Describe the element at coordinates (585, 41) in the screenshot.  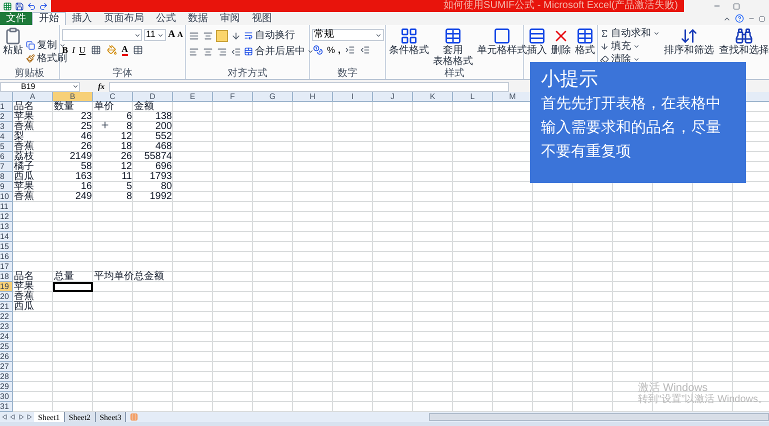
I see `cells-button: 格式` at that location.